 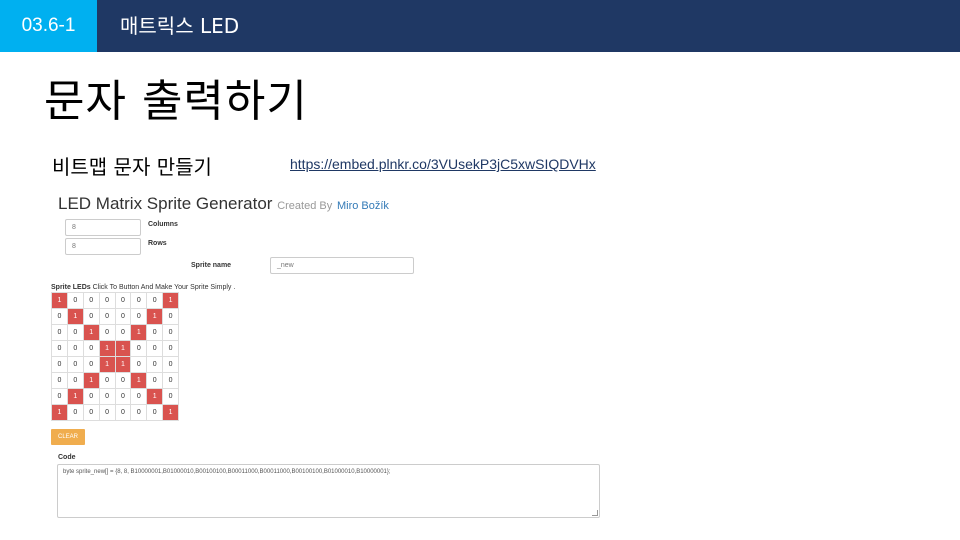 I want to click on columns-input: 8, so click(x=103, y=227).